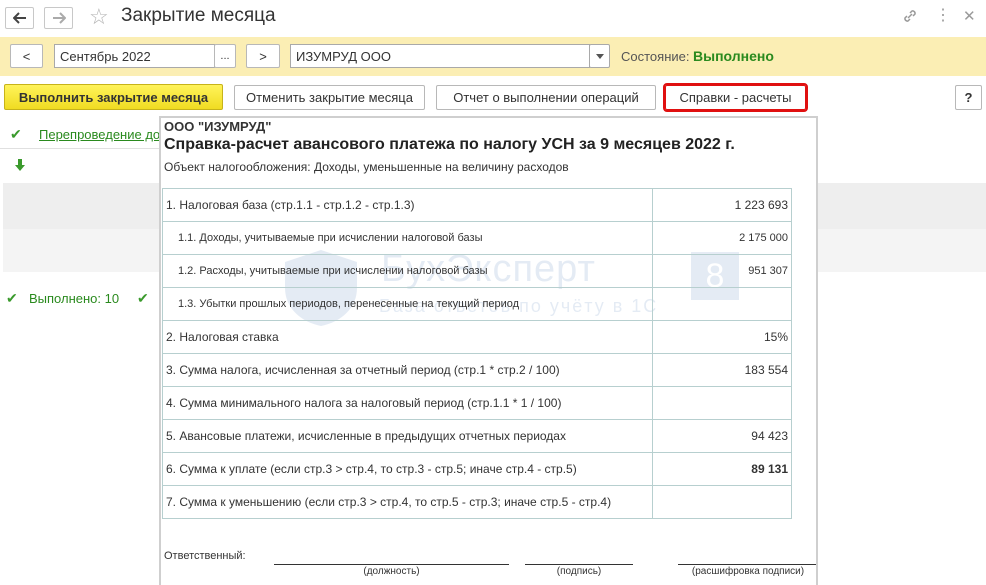  Describe the element at coordinates (80, 148) in the screenshot. I see `divider` at that location.